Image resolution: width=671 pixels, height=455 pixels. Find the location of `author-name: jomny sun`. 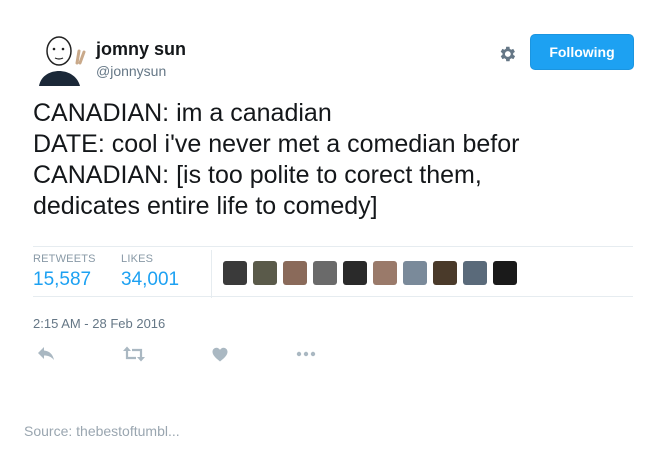

author-name: jomny sun is located at coordinates (141, 49).